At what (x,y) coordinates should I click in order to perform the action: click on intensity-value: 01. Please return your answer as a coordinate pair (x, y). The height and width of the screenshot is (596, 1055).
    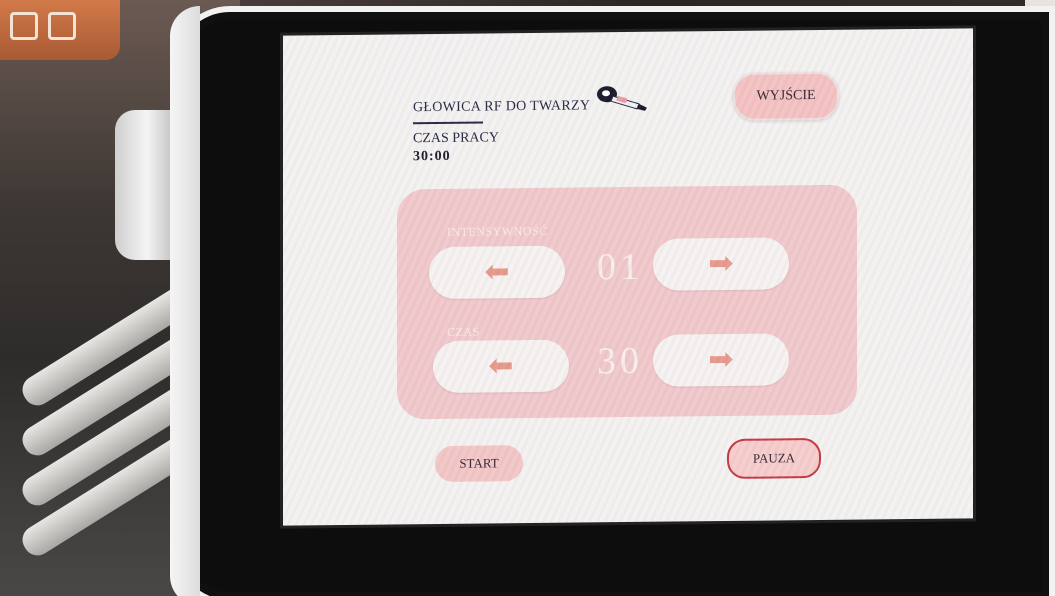
    Looking at the image, I should click on (620, 267).